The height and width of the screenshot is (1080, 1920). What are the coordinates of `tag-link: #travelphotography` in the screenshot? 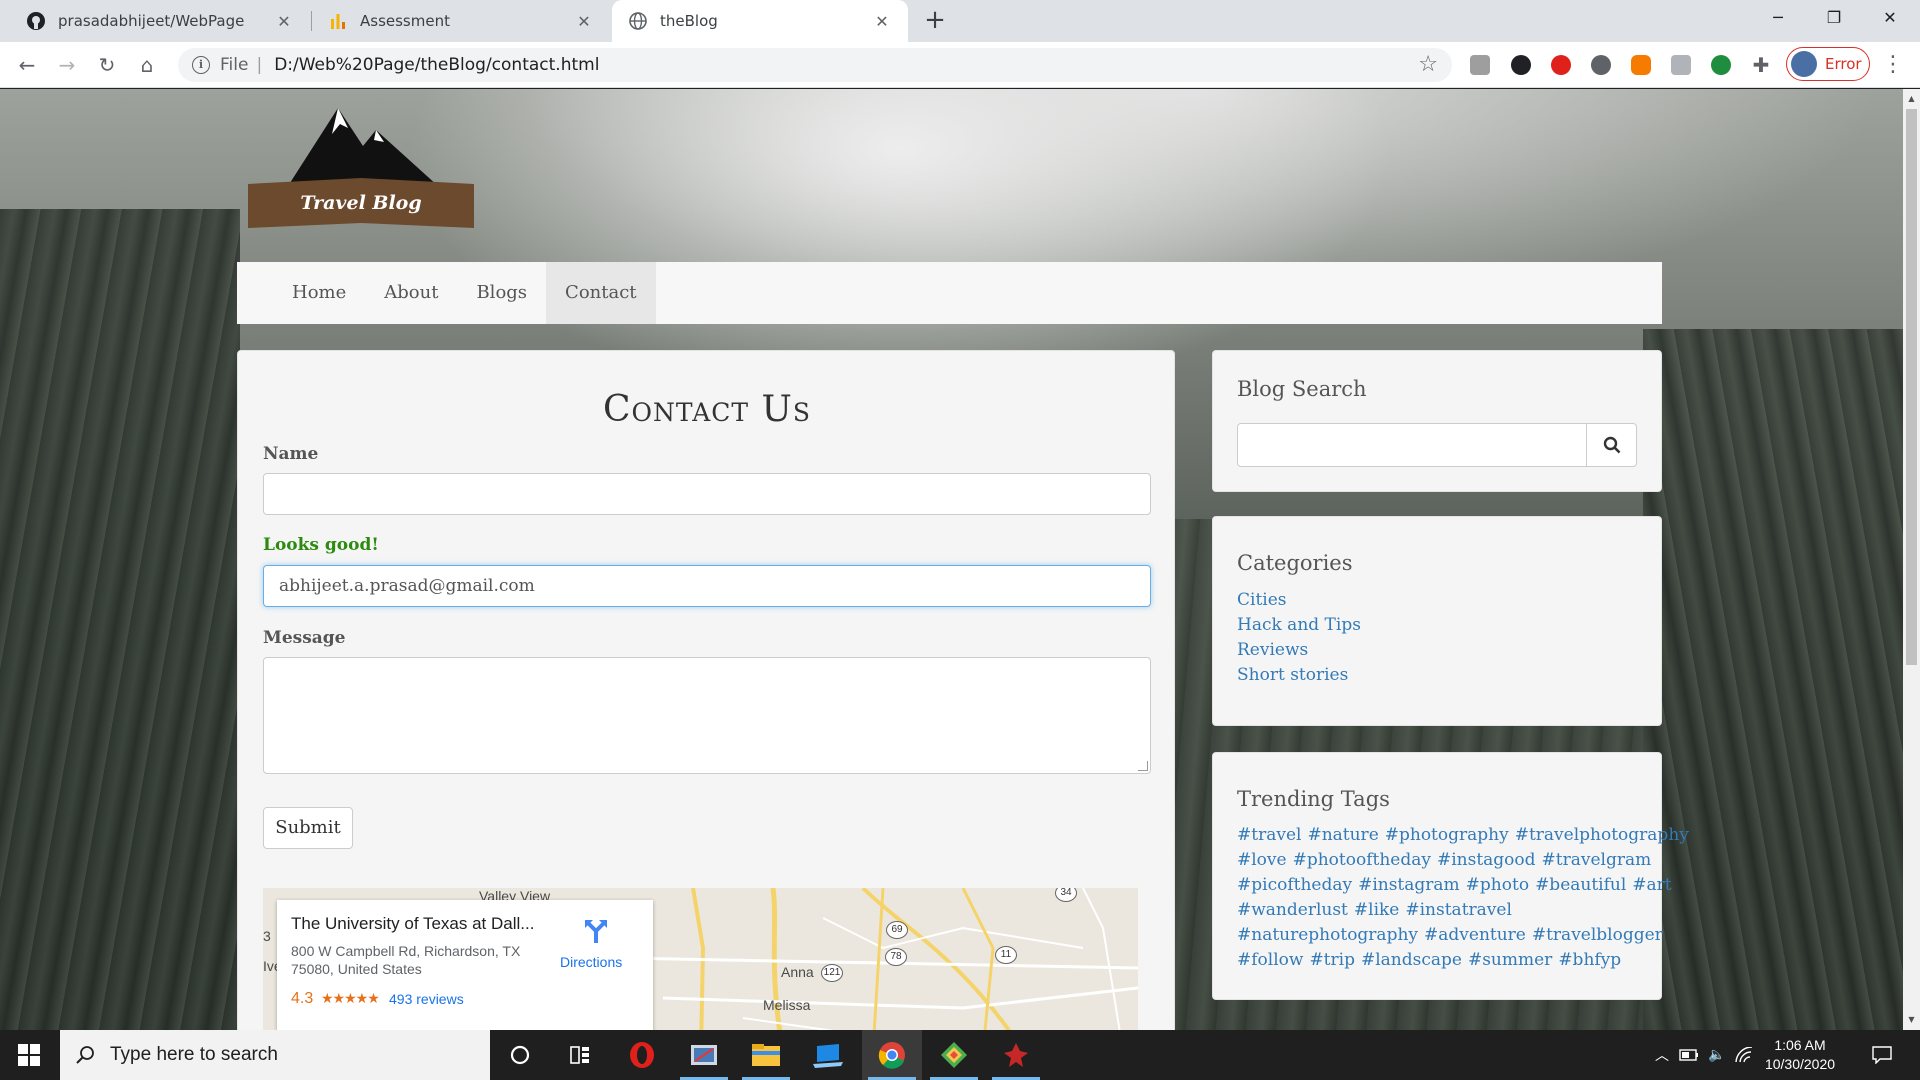 It's located at (1602, 835).